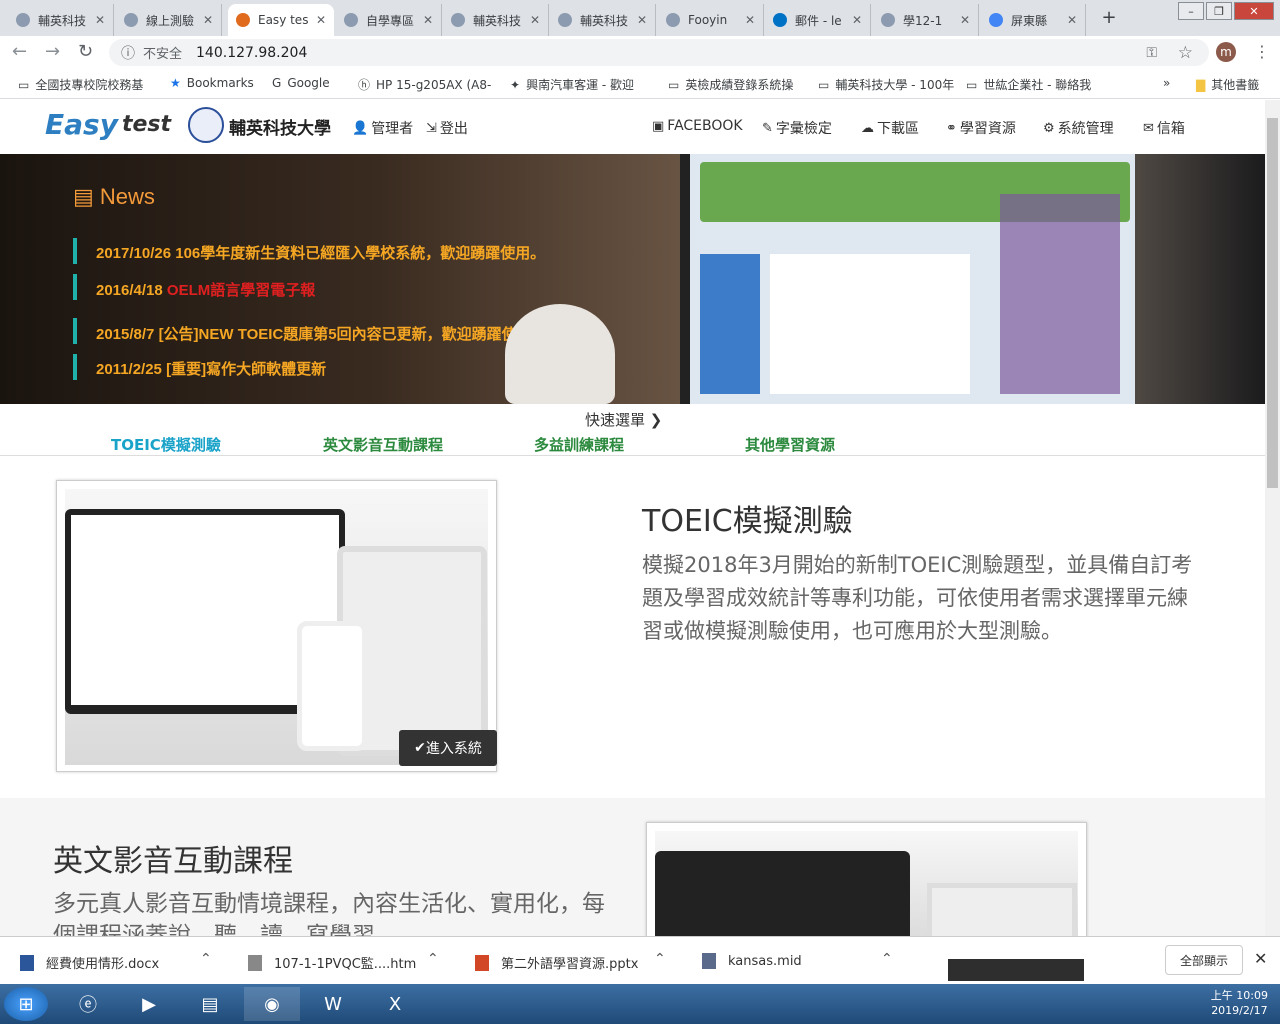  What do you see at coordinates (205, 289) in the screenshot?
I see `news-item: 2016/4/18 OELM語言學習電子報` at bounding box center [205, 289].